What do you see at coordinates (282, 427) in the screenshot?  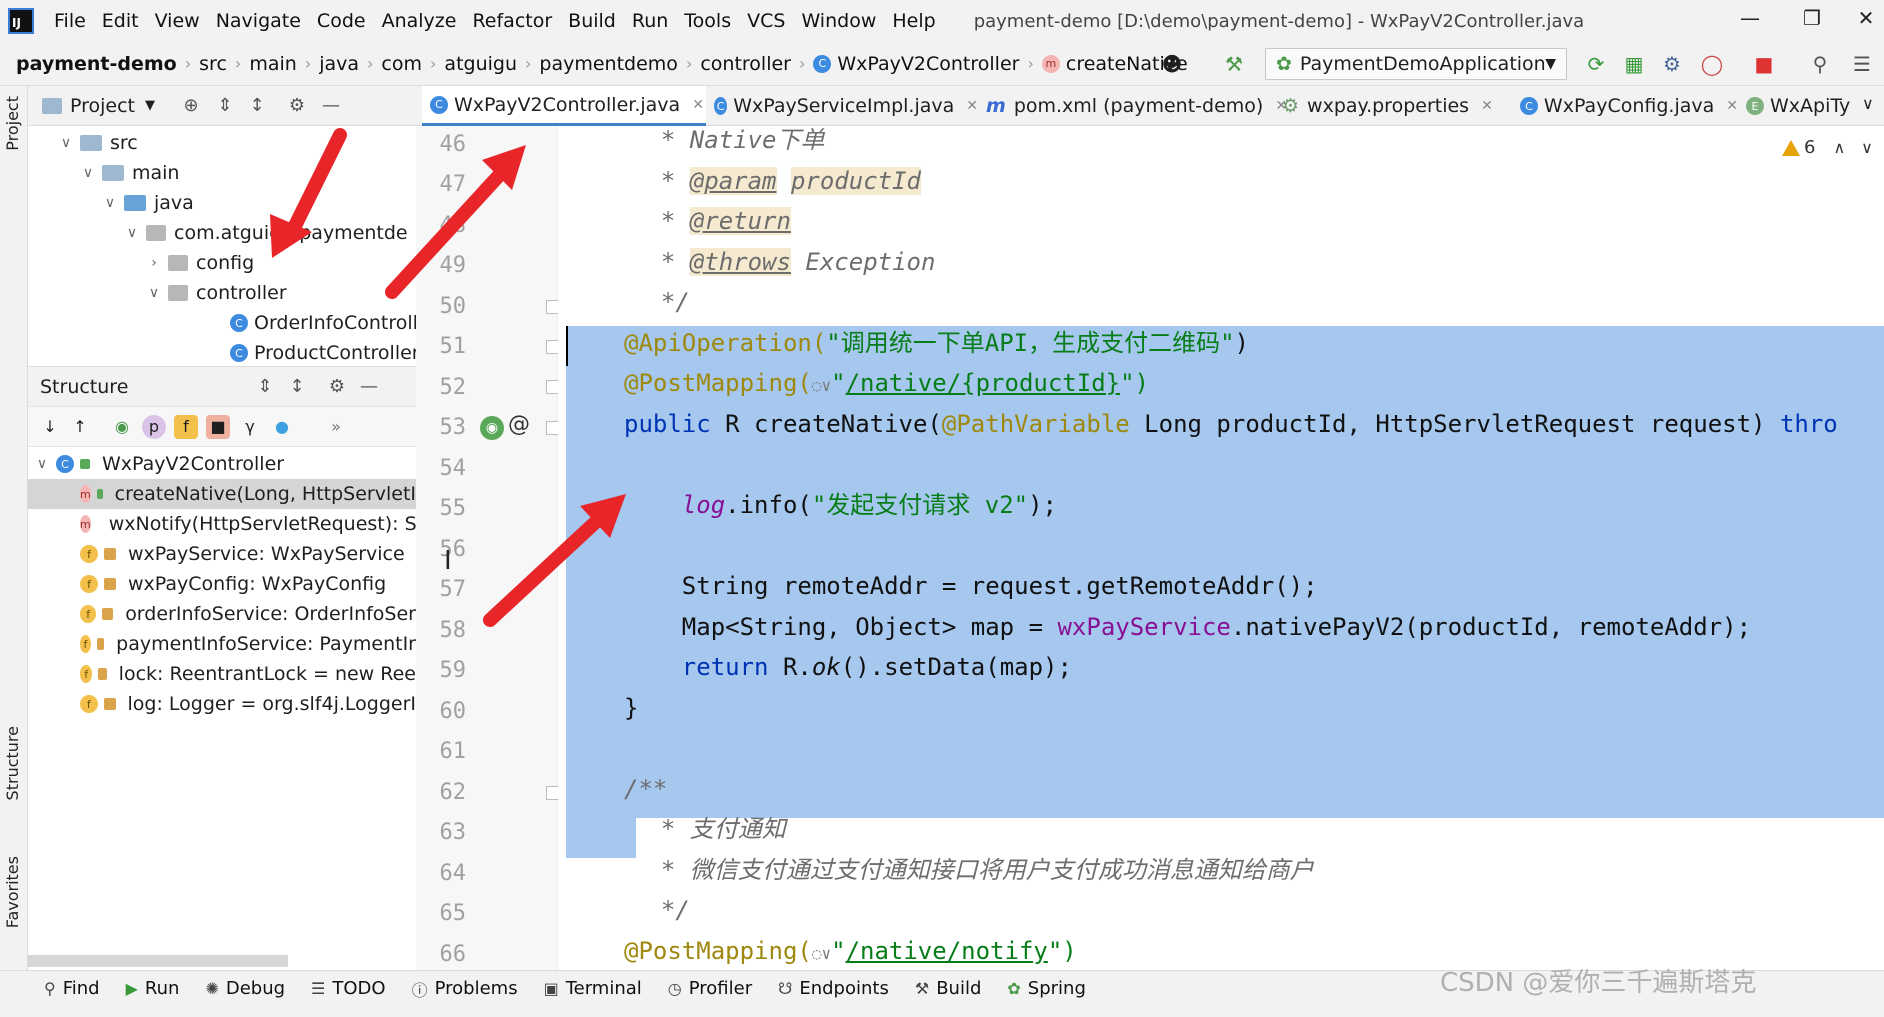 I see `autoscroll-icon: ●` at bounding box center [282, 427].